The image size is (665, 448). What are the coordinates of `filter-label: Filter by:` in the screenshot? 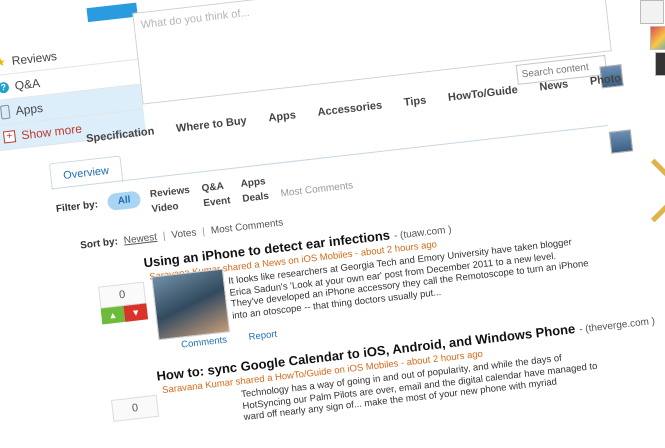 It's located at (77, 207).